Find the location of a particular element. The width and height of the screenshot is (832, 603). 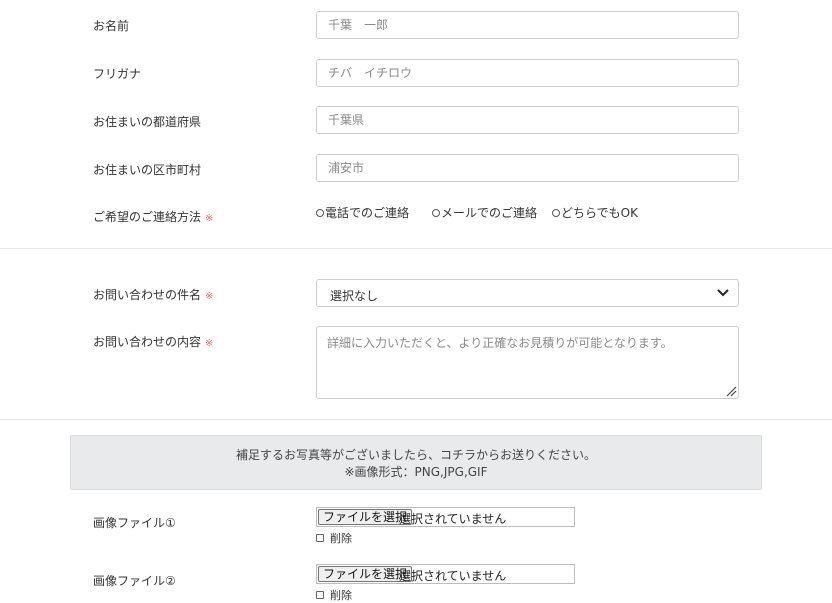

radio-either-label: どちらでもOK is located at coordinates (599, 213).